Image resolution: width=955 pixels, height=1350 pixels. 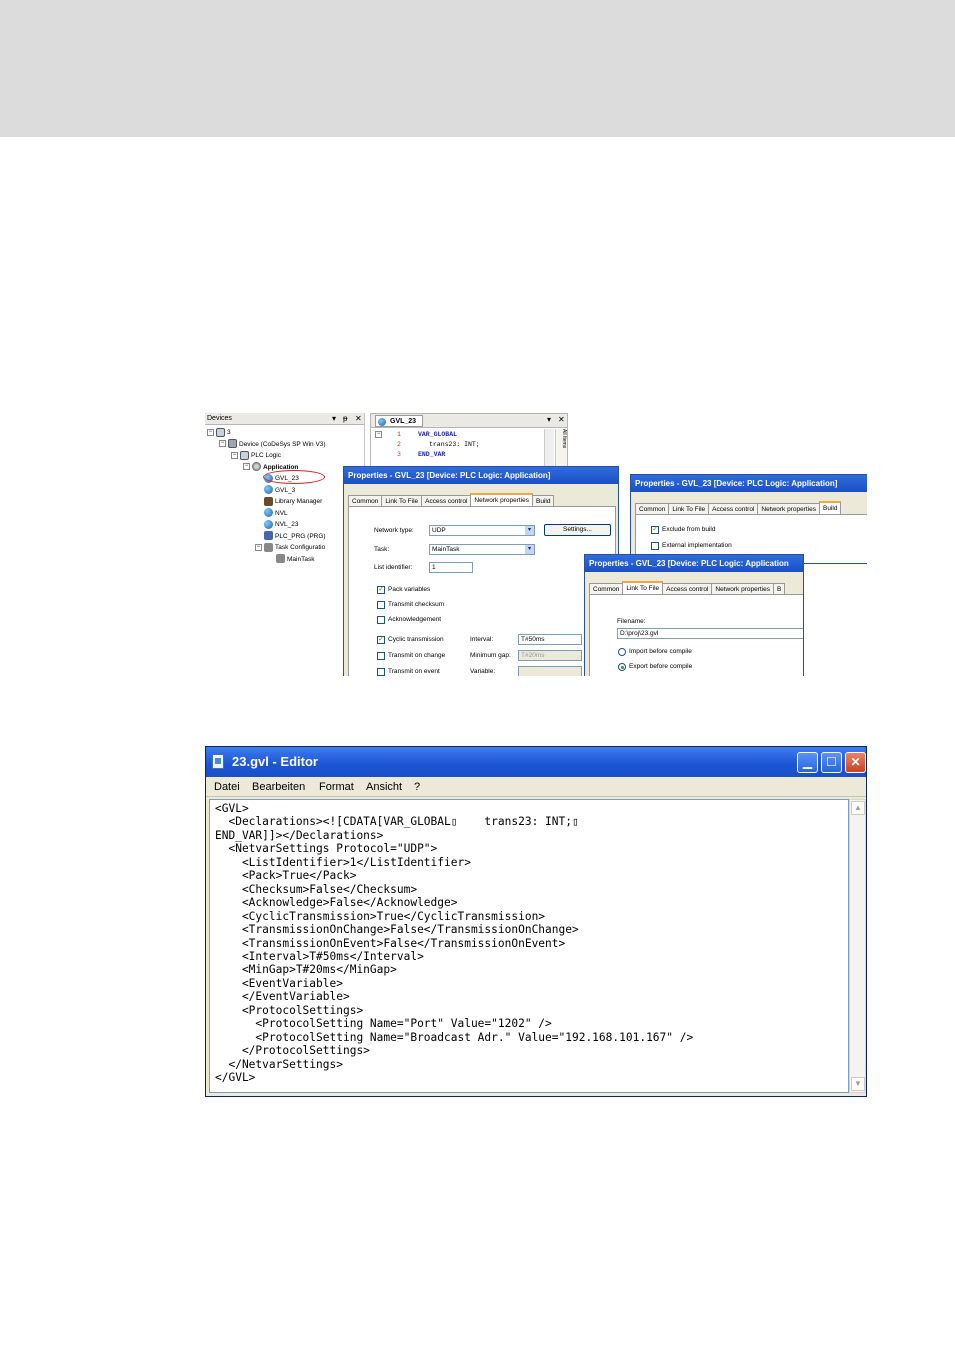 What do you see at coordinates (469, 421) in the screenshot?
I see `editor-tab-bar: GVL_23 ▾ ✕` at bounding box center [469, 421].